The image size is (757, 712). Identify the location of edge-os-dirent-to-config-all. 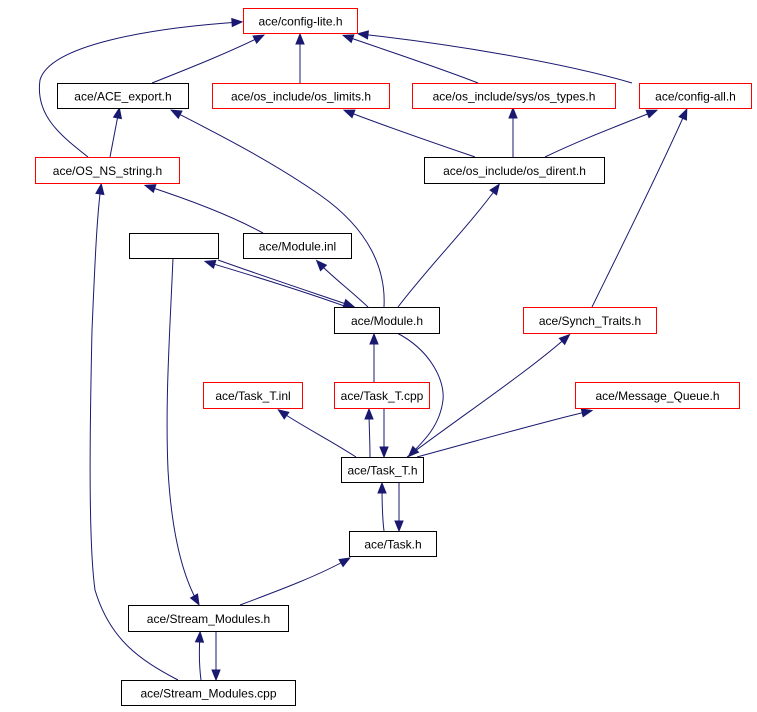
(601, 133).